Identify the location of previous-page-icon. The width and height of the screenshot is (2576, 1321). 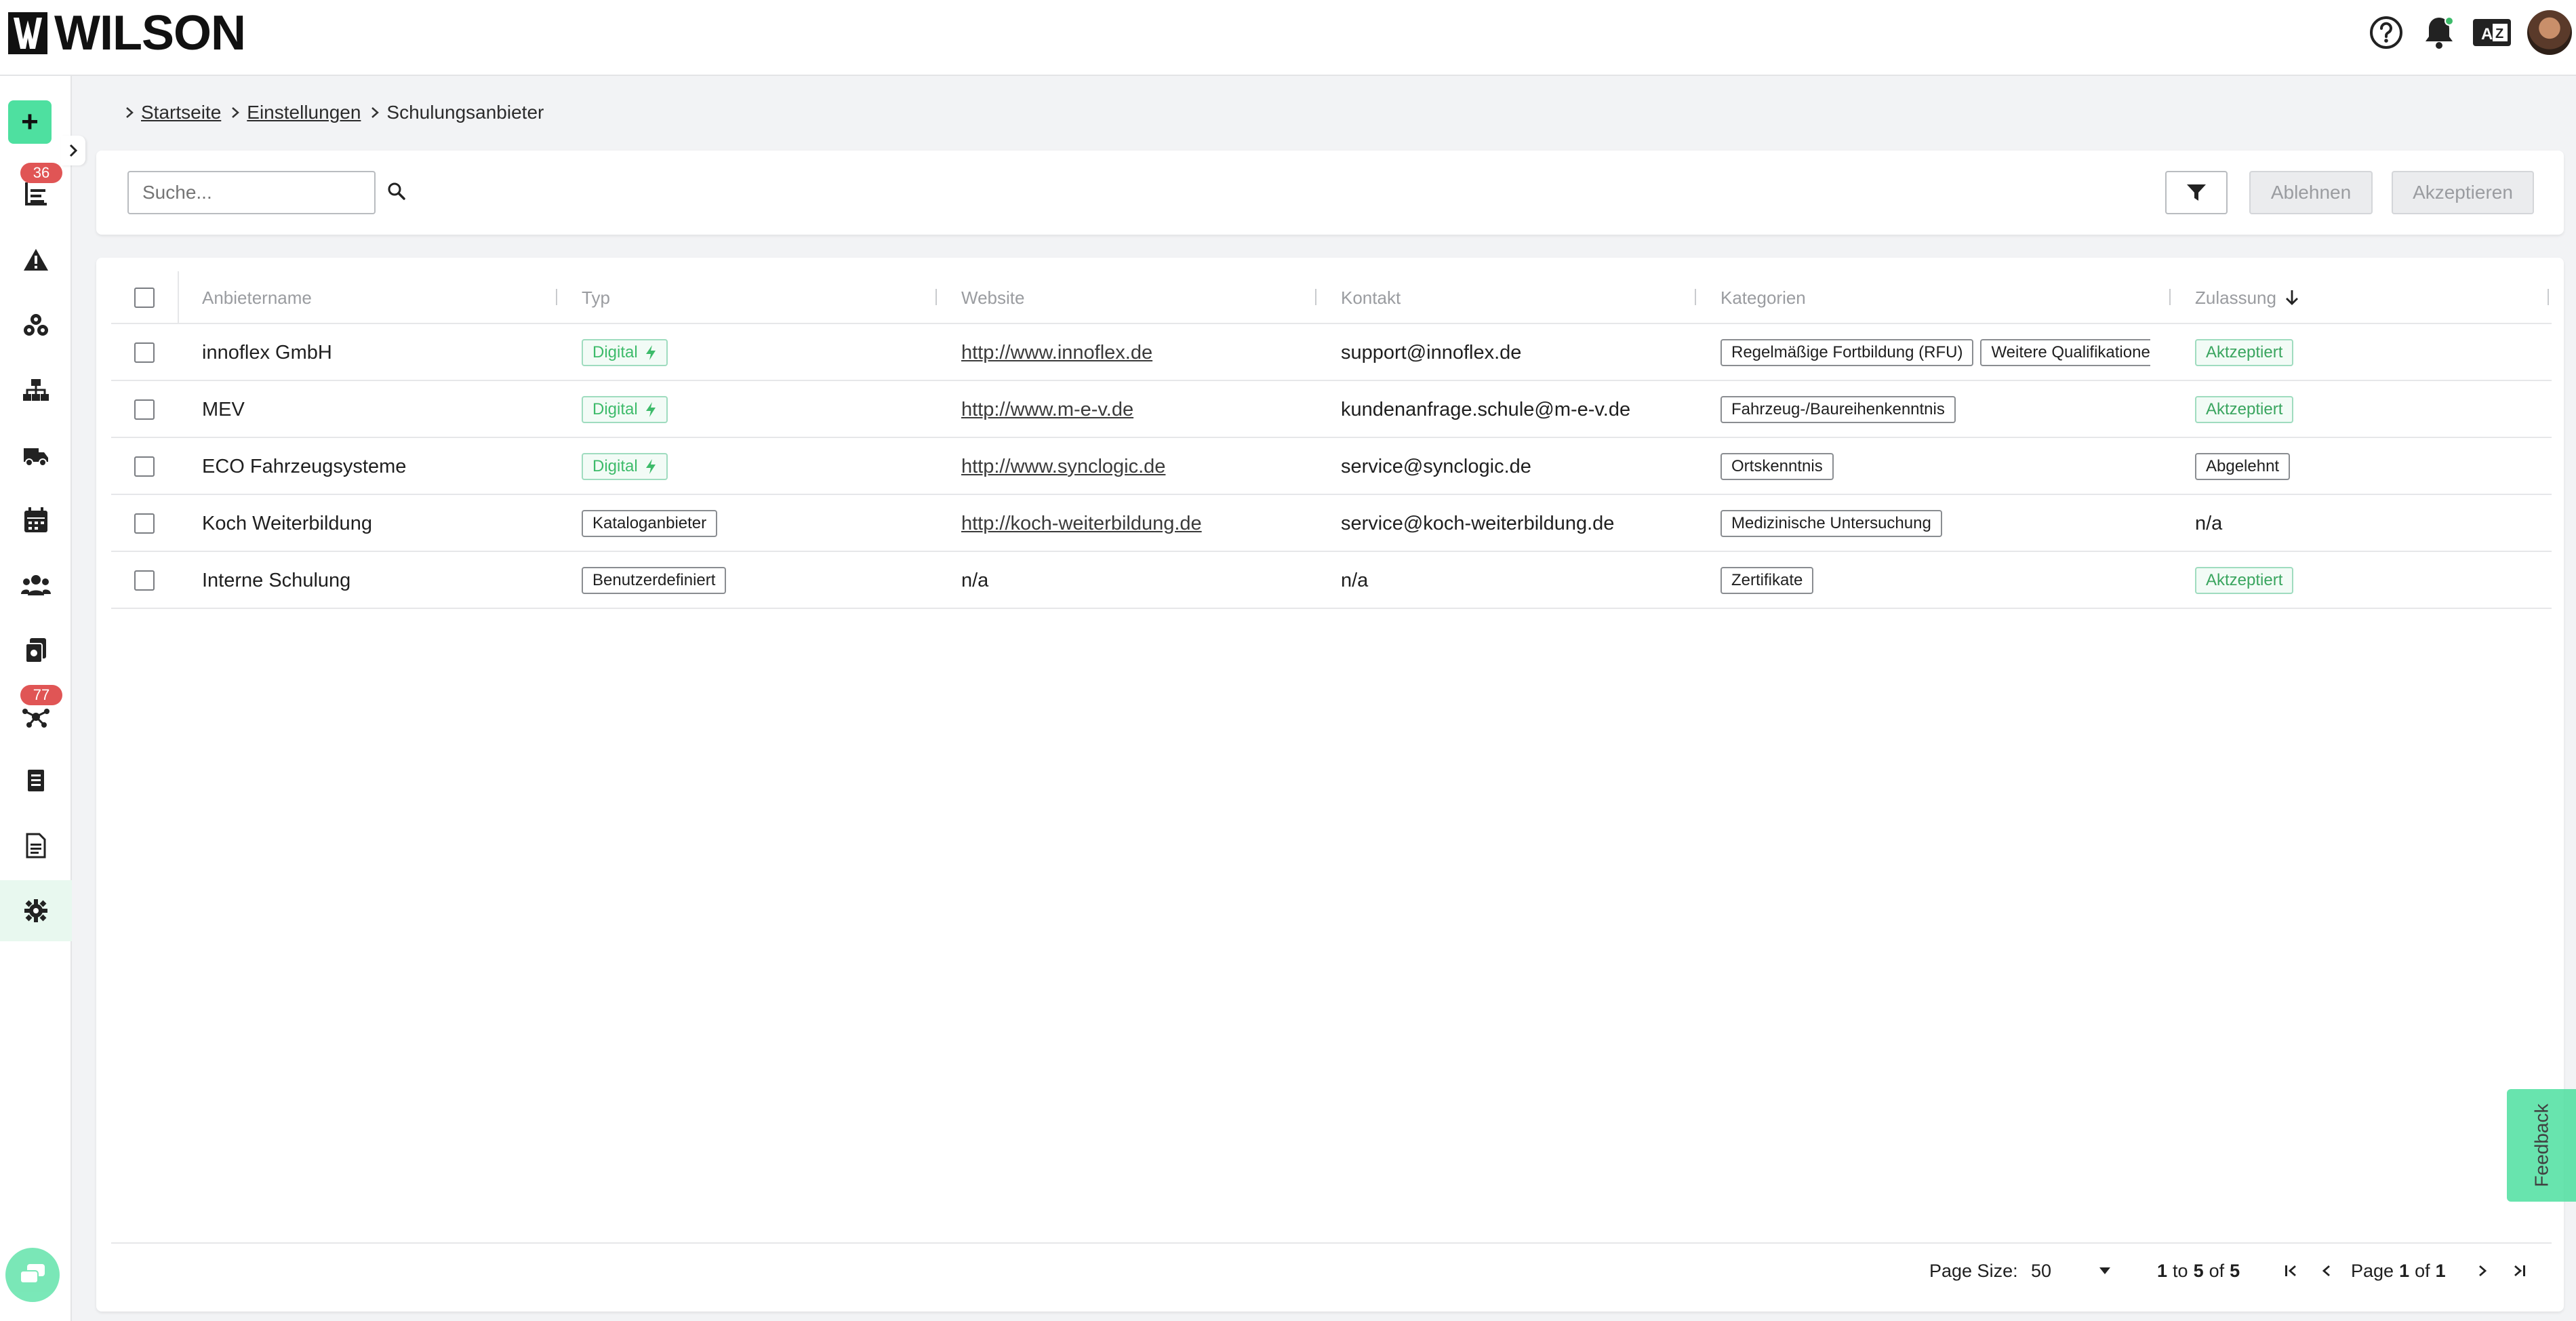
(2326, 1271).